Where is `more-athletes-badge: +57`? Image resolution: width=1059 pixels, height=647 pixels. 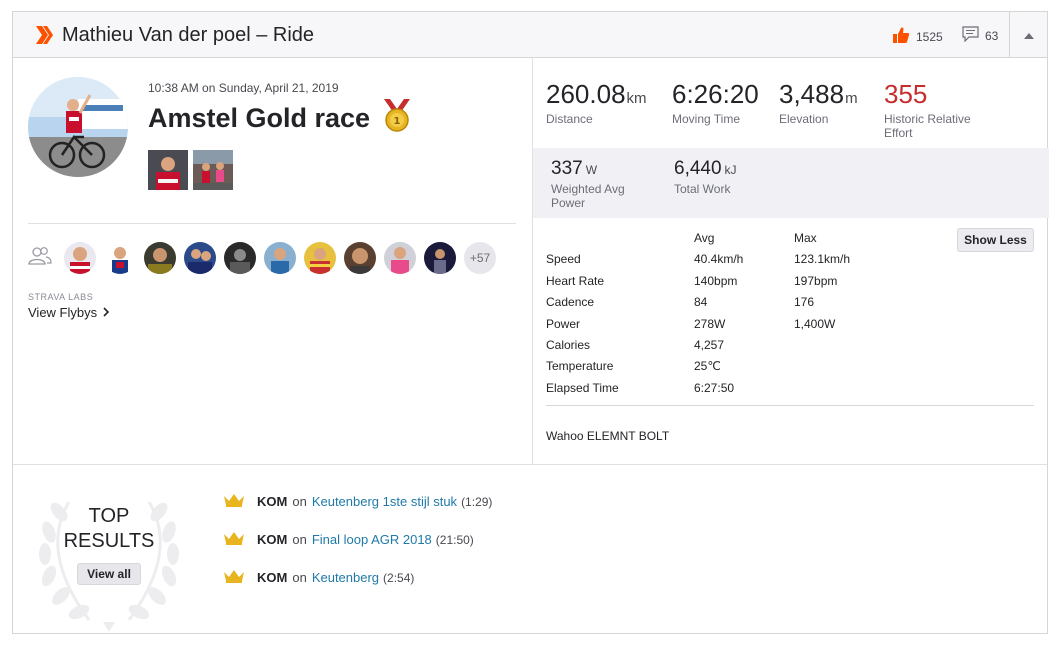
more-athletes-badge: +57 is located at coordinates (480, 258).